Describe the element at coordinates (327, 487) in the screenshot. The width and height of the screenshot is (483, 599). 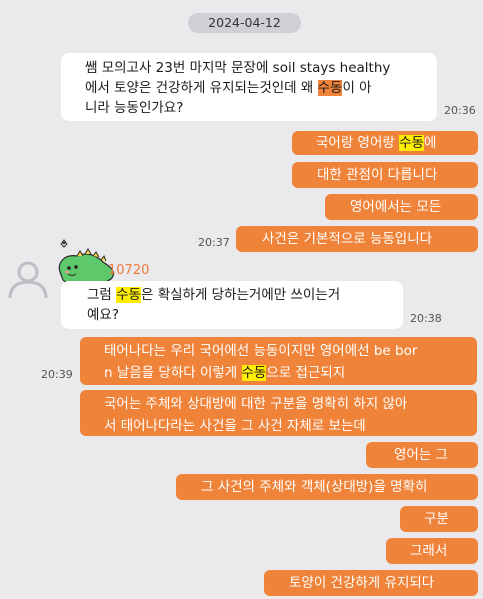
I see `outgoing-message-bubble: 그 사건의 주체와 객체(상대방)을 명확히` at that location.